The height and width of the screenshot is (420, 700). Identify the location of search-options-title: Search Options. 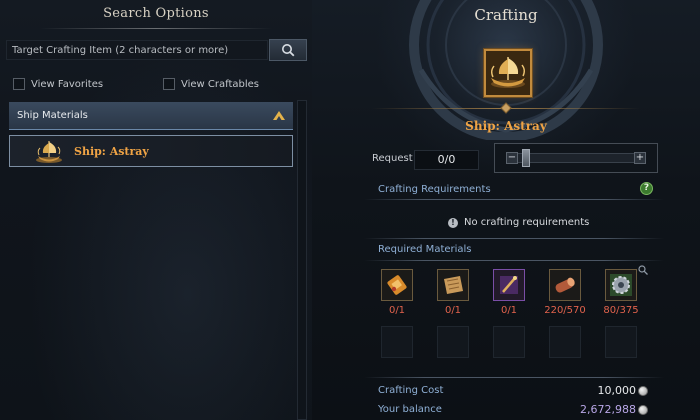
(156, 13).